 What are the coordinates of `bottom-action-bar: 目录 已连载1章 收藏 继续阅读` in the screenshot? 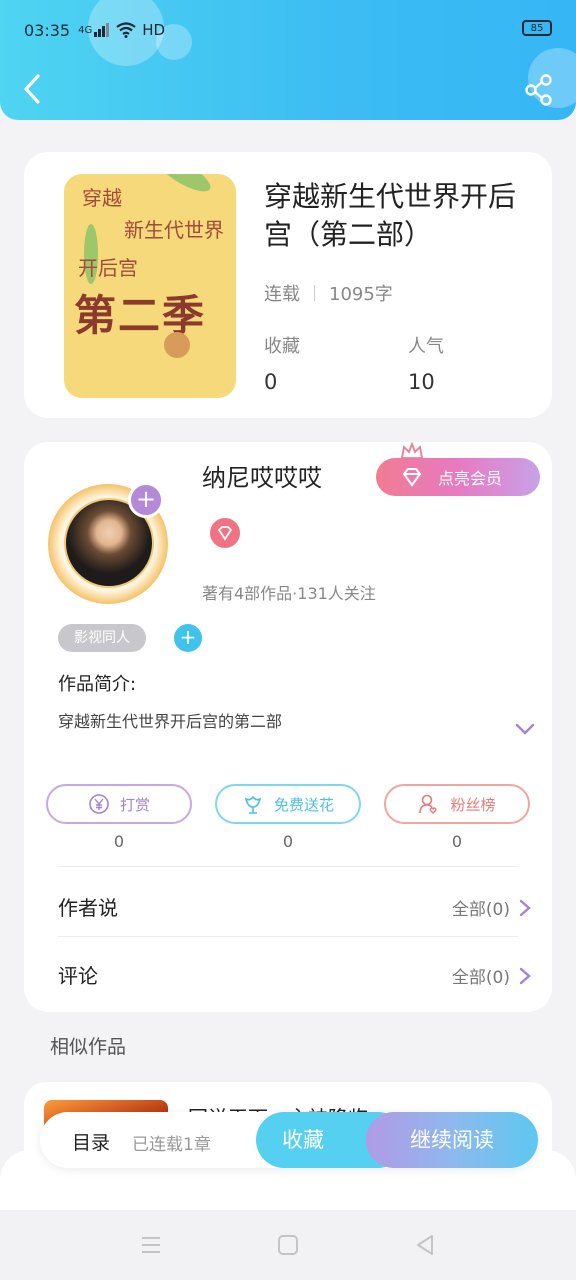 It's located at (289, 1140).